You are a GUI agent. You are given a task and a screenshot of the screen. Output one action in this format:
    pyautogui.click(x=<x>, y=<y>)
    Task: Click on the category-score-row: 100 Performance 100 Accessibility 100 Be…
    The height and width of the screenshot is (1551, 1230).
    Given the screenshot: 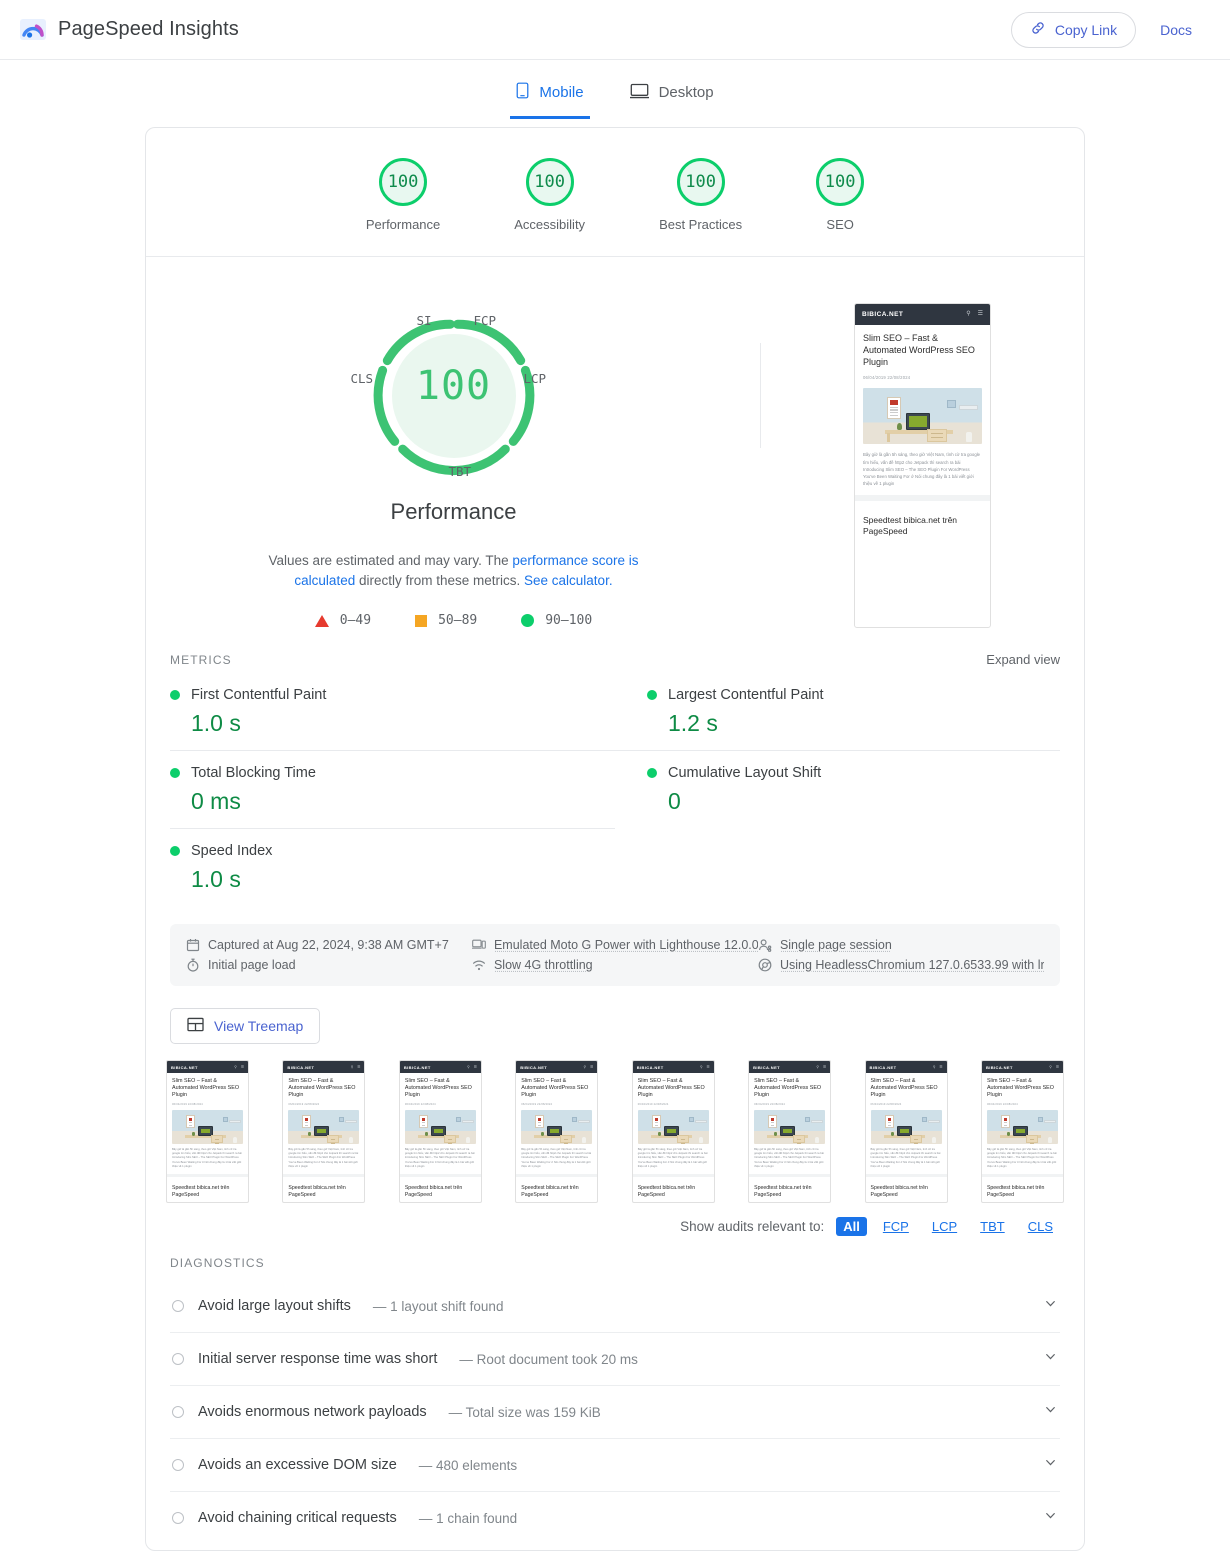 What is the action you would take?
    pyautogui.click(x=615, y=192)
    